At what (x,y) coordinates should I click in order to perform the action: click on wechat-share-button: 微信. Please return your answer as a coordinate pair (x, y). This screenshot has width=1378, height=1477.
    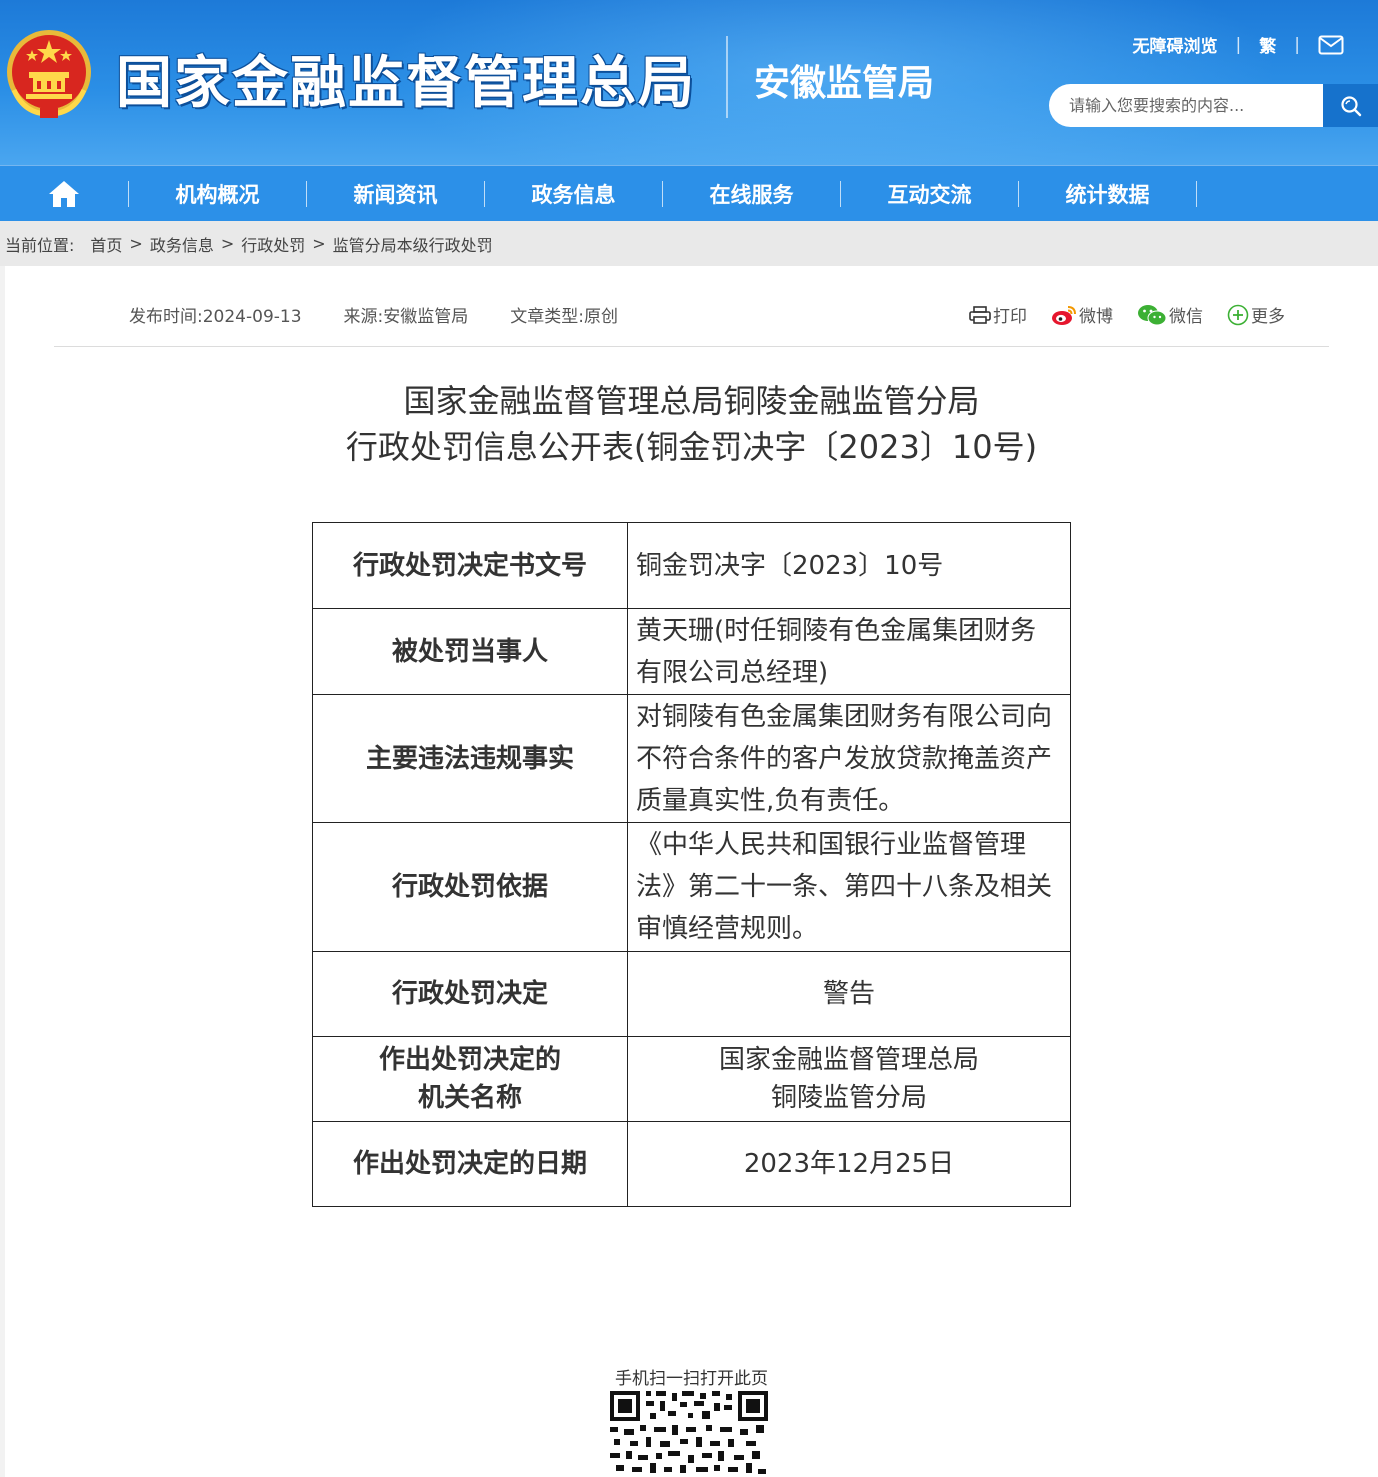
    Looking at the image, I should click on (1170, 314).